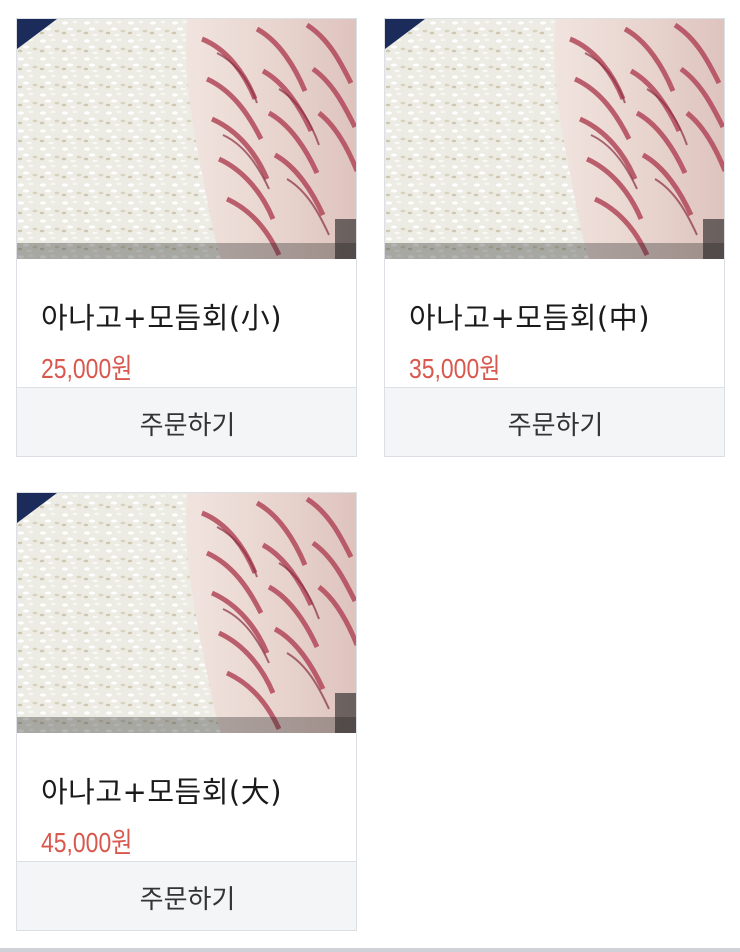  What do you see at coordinates (162, 792) in the screenshot?
I see `product-title: 아나고+모듬회(大)` at bounding box center [162, 792].